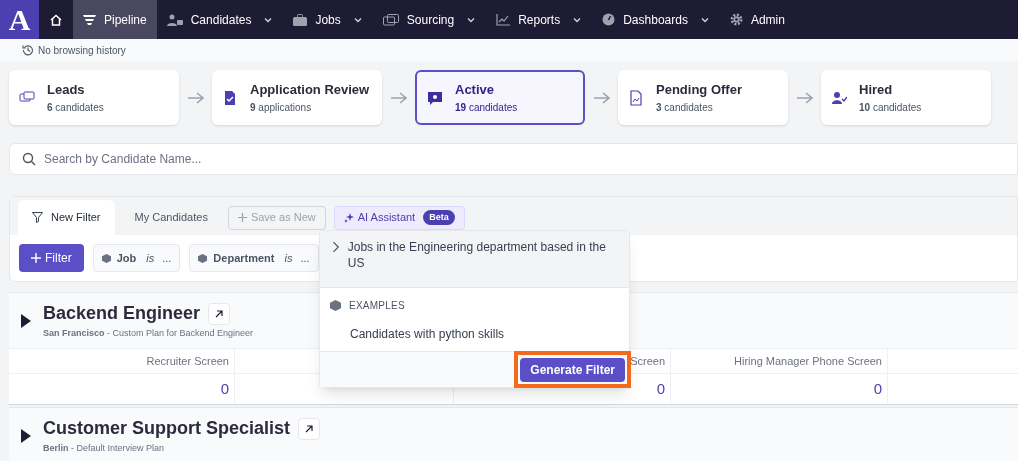 The image size is (1018, 461). What do you see at coordinates (572, 370) in the screenshot?
I see `generate-filter-button: Generate Filter` at bounding box center [572, 370].